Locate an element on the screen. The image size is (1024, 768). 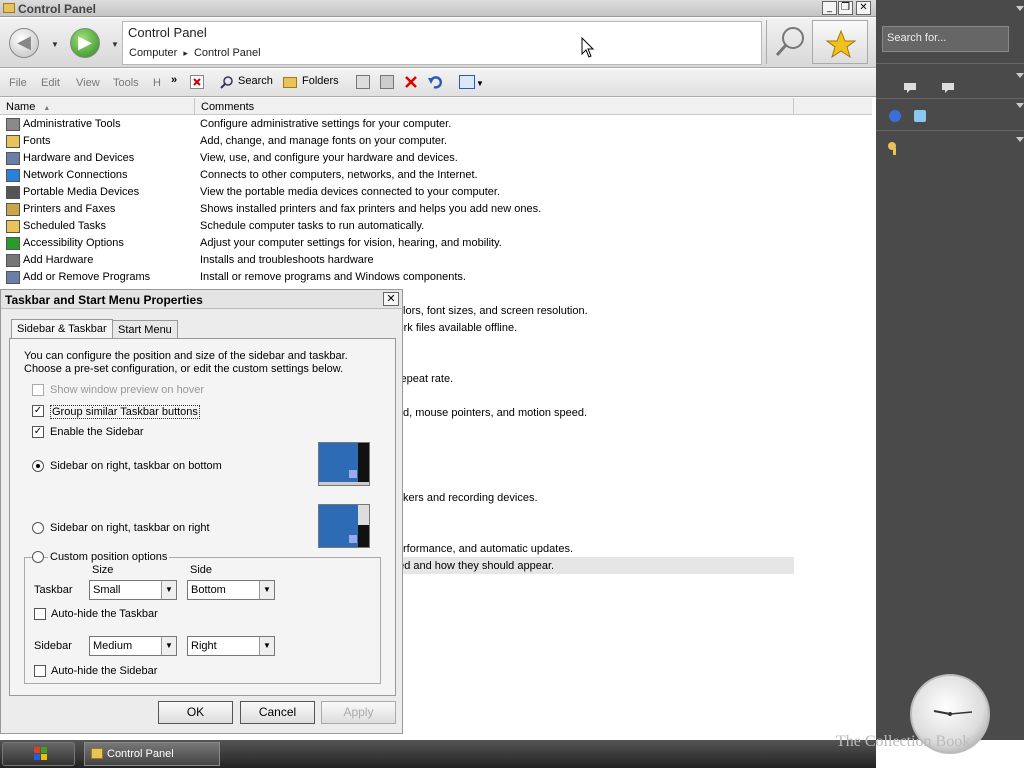
breadcrumb-control-panel: Control Panel is located at coordinates (227, 53).